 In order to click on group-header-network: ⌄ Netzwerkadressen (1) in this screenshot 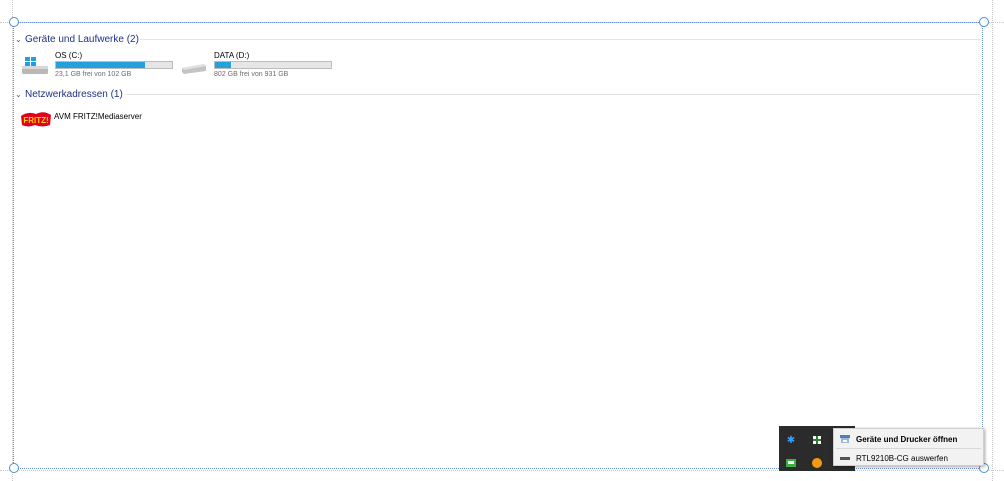, I will do `click(69, 94)`.